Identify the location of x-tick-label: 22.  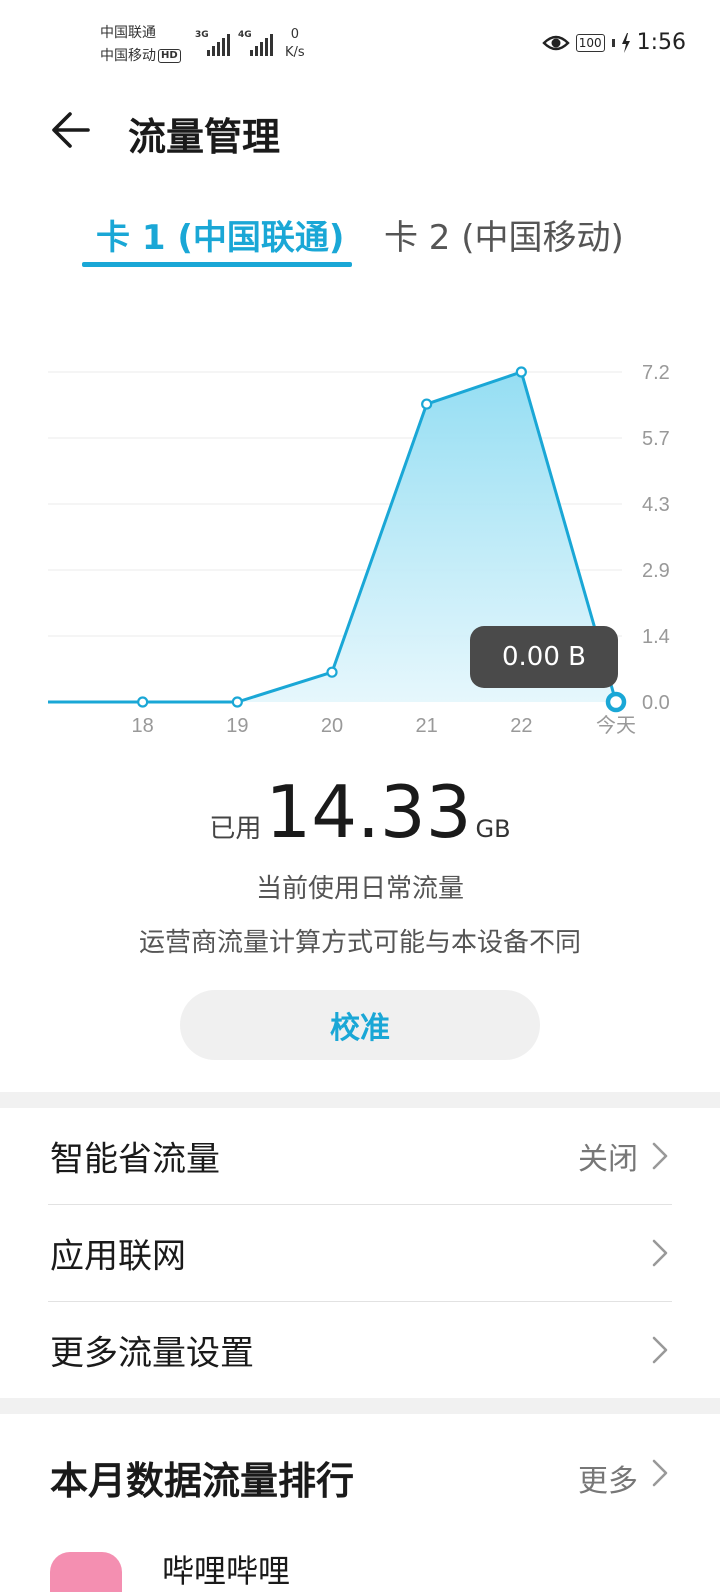
(521, 726).